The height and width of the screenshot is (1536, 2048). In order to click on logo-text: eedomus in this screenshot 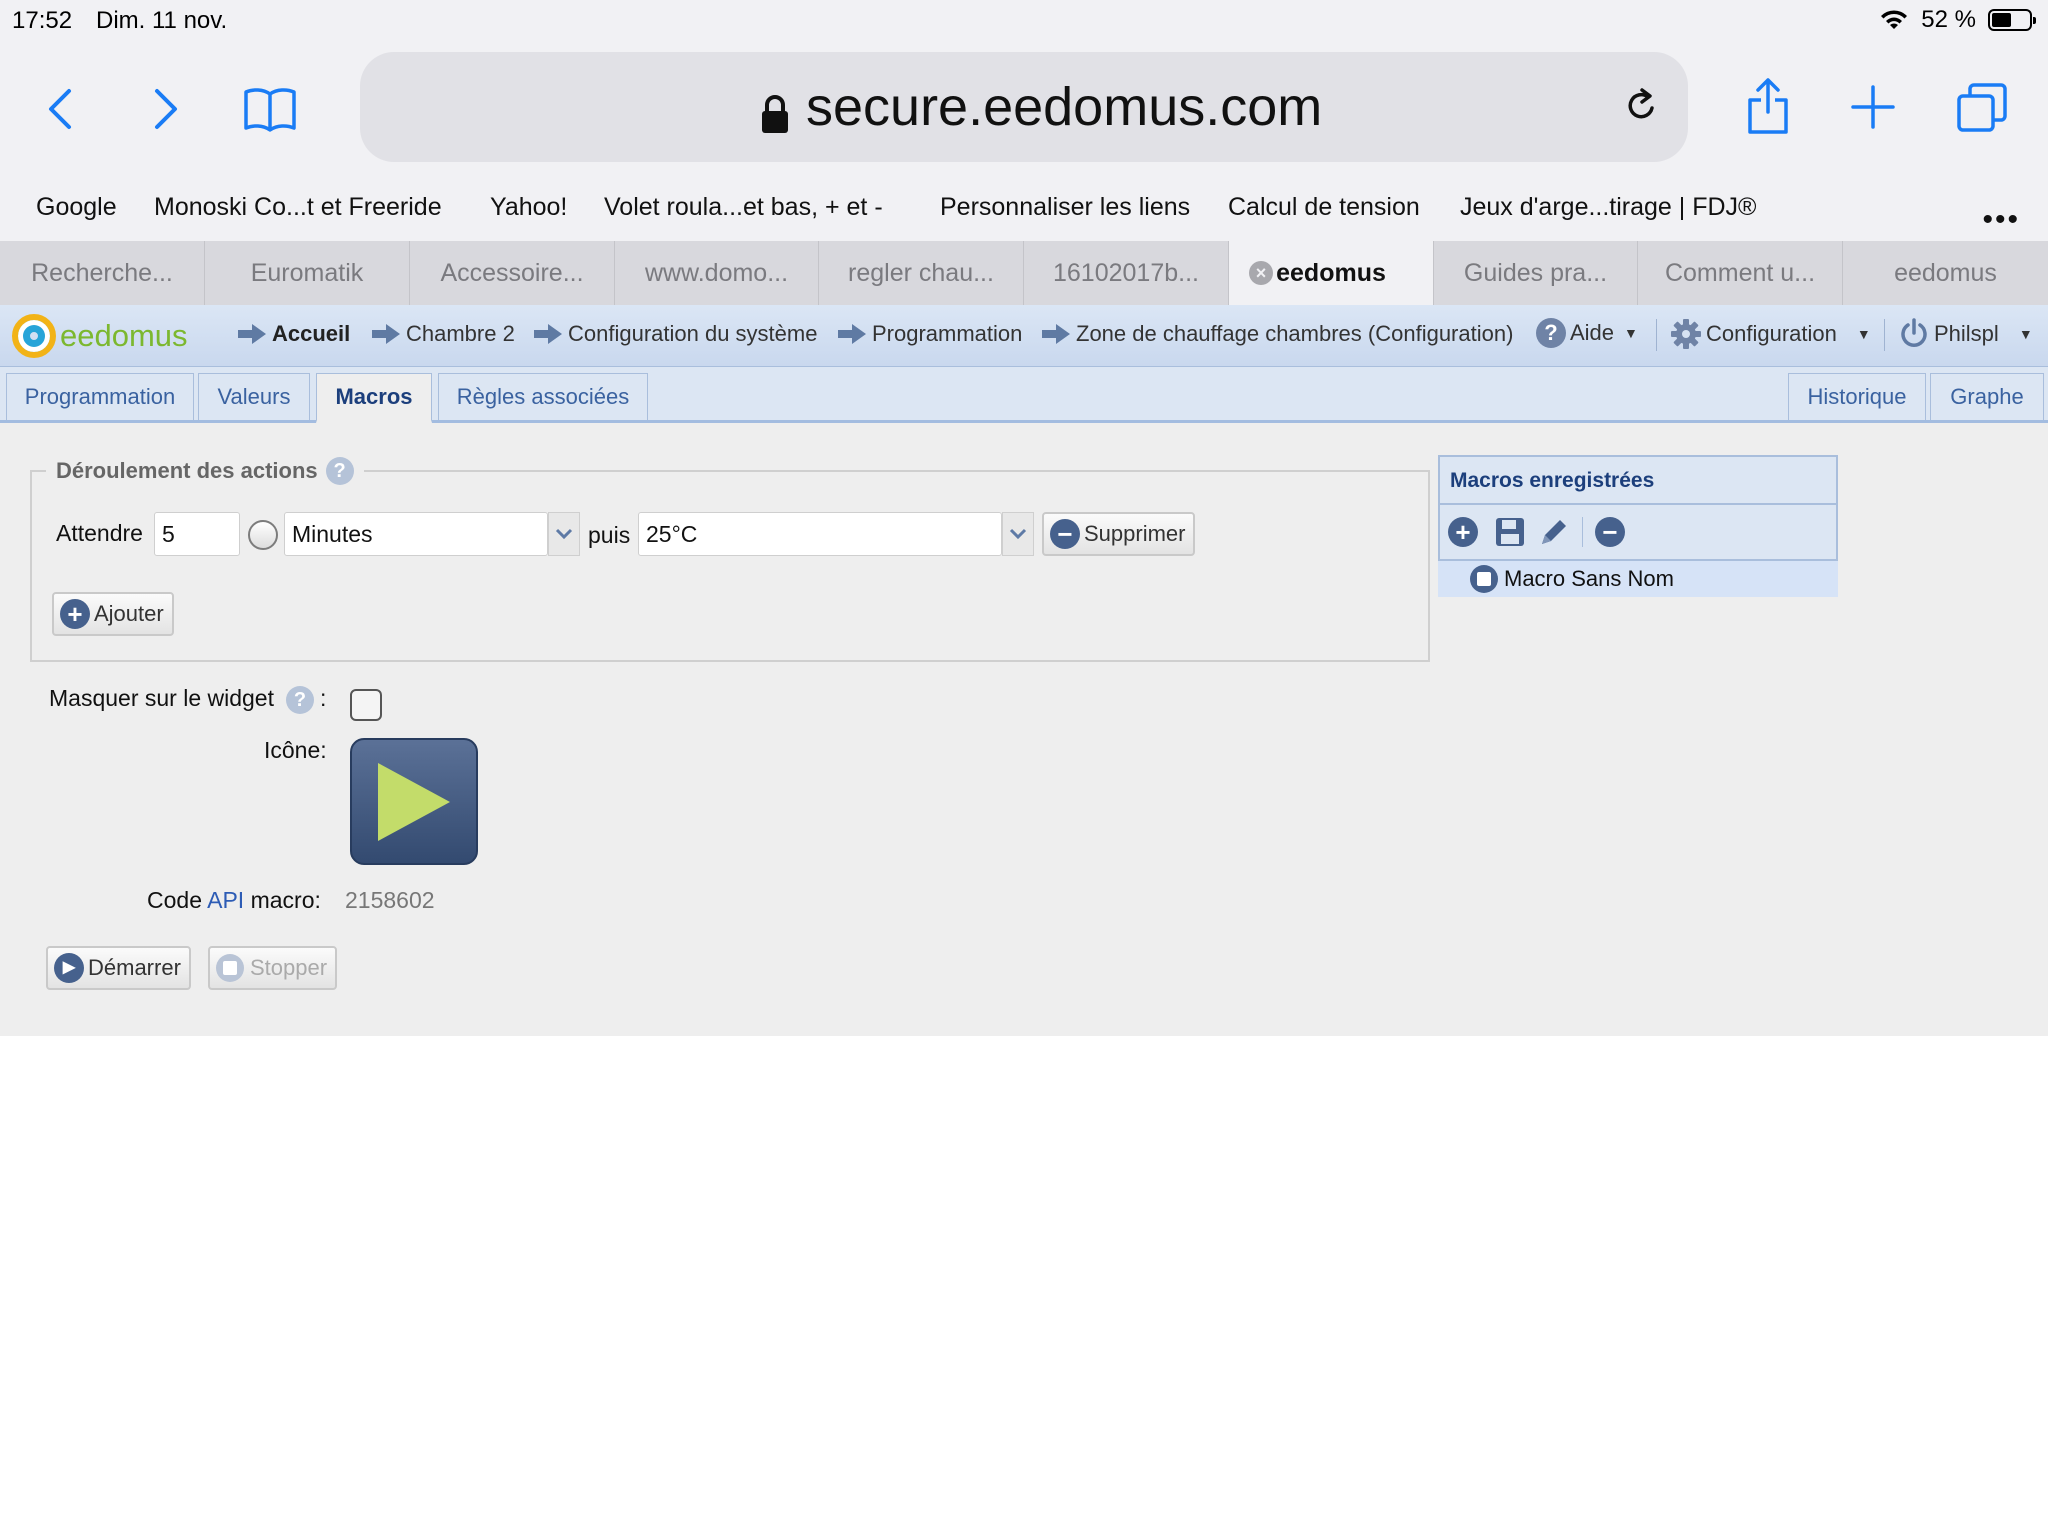, I will do `click(124, 335)`.